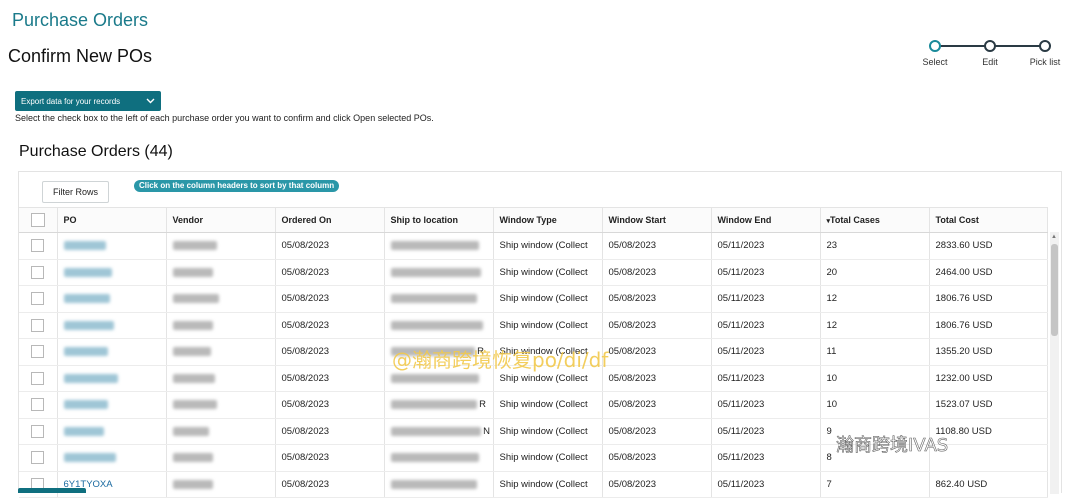 Image resolution: width=1080 pixels, height=498 pixels. Describe the element at coordinates (744, 220) in the screenshot. I see `header-label: Window End` at that location.